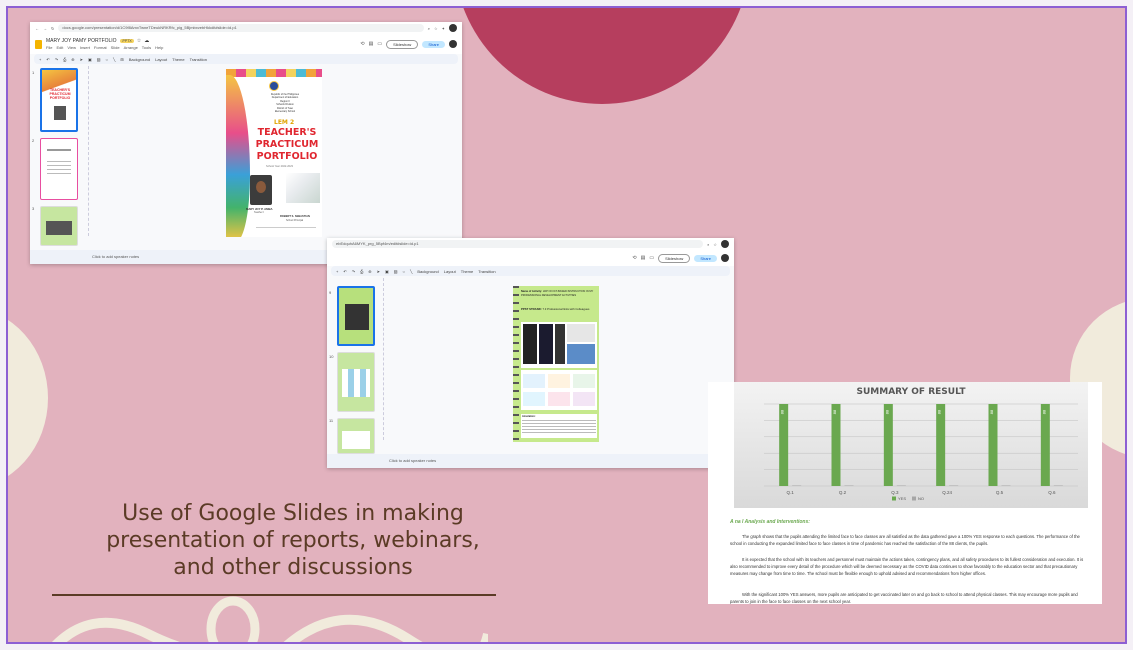  What do you see at coordinates (1052, 492) in the screenshot?
I see `x-tick-label: Q.6` at bounding box center [1052, 492].